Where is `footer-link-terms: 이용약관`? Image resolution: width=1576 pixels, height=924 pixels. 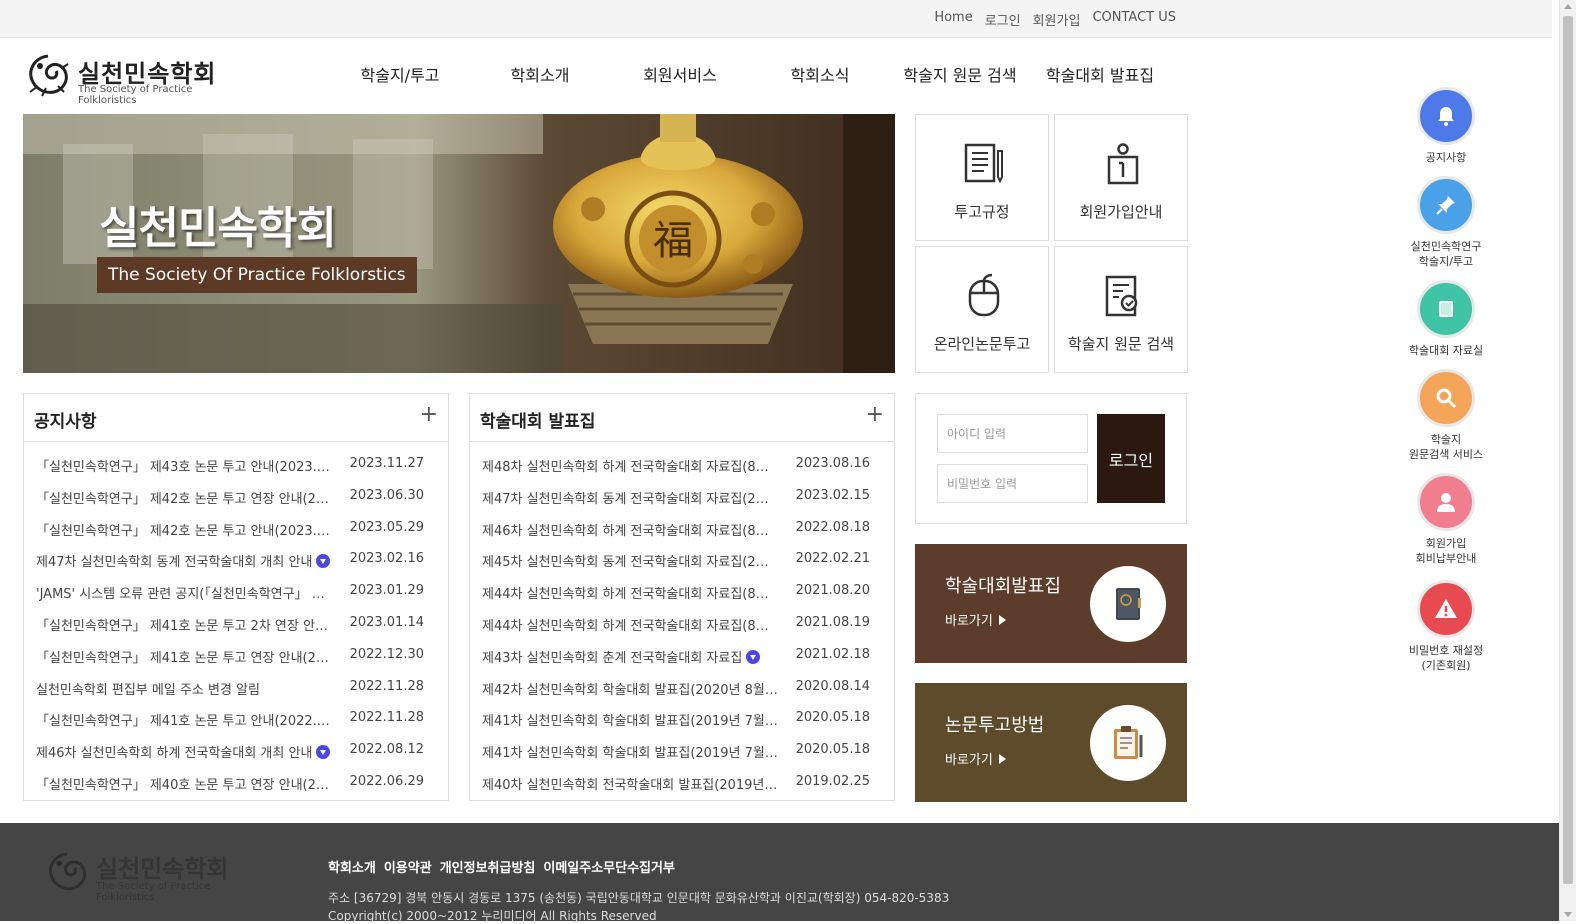 footer-link-terms: 이용약관 is located at coordinates (408, 866).